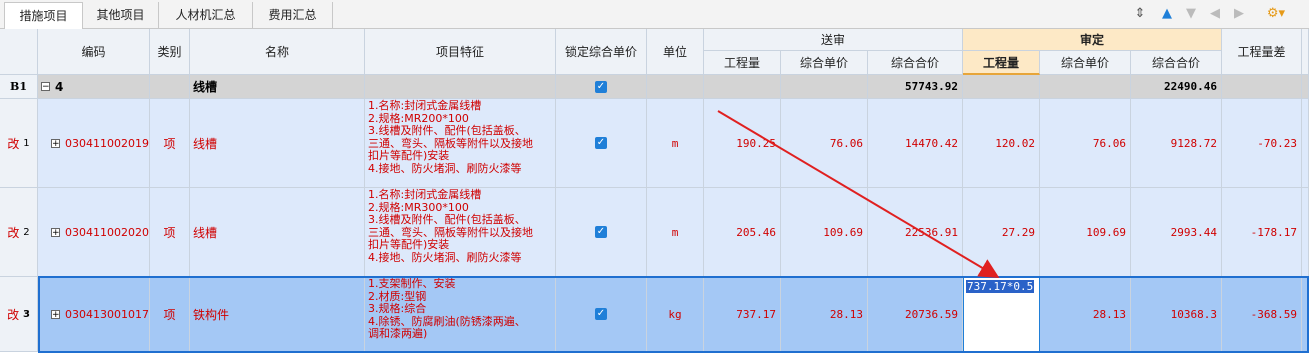 Image resolution: width=1309 pixels, height=357 pixels. I want to click on row1-lock-cell: ✓, so click(601, 143).